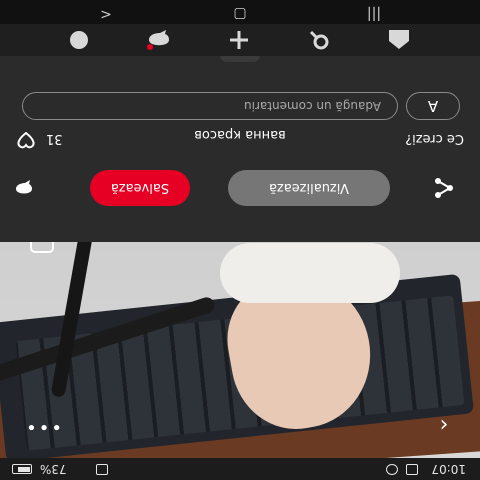 The image size is (480, 480). Describe the element at coordinates (54, 139) in the screenshot. I see `likes-number: 31` at that location.